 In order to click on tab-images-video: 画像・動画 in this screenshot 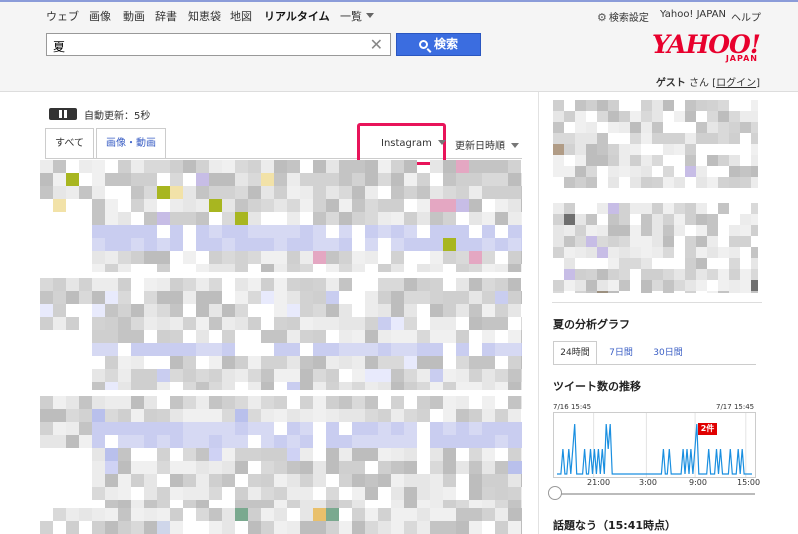, I will do `click(131, 143)`.